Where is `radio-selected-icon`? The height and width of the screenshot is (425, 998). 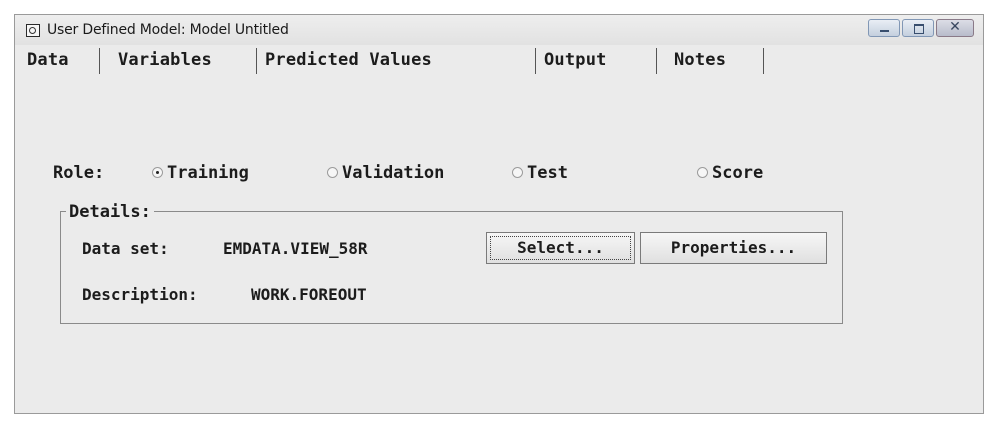
radio-selected-icon is located at coordinates (157, 172).